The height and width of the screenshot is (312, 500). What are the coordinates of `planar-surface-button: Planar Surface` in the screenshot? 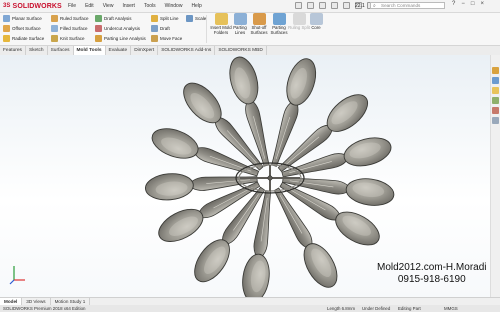 It's located at (22, 18).